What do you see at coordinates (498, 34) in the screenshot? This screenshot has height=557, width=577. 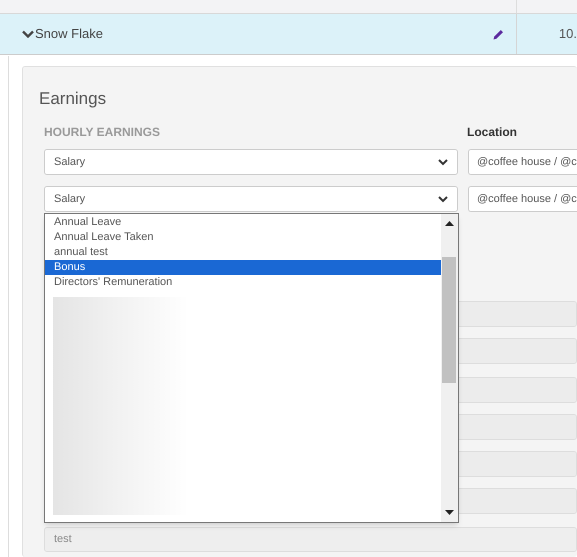 I see `pencil-icon` at bounding box center [498, 34].